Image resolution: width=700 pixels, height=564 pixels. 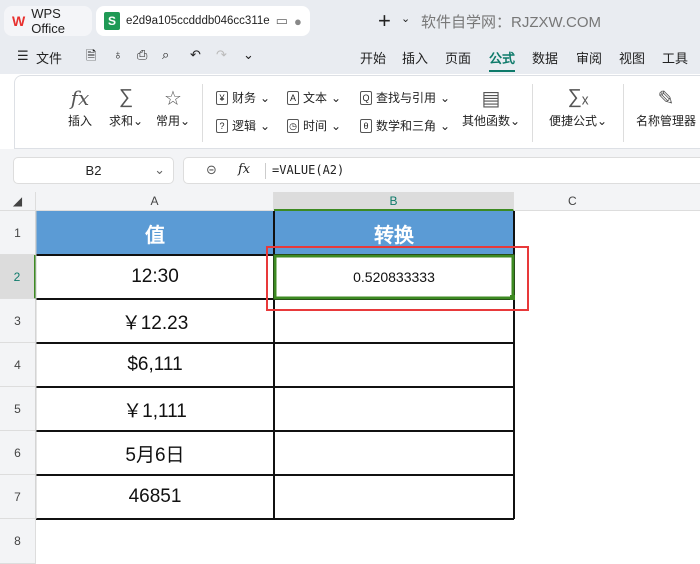 I want to click on label: 时间, so click(x=315, y=126).